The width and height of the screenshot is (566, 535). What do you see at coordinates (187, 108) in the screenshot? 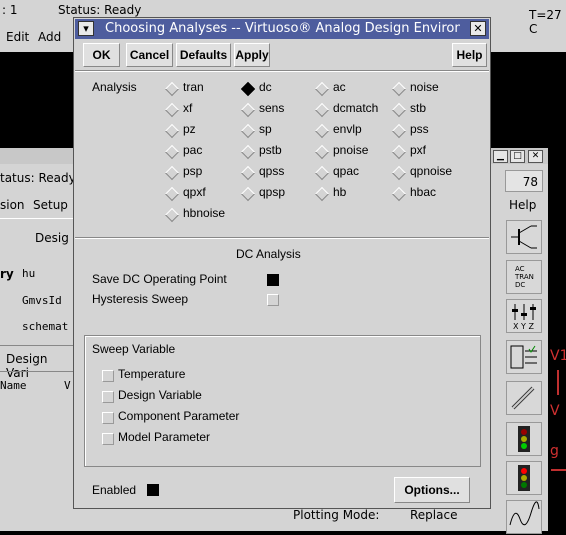
I see `analysis-label-xf: xf` at bounding box center [187, 108].